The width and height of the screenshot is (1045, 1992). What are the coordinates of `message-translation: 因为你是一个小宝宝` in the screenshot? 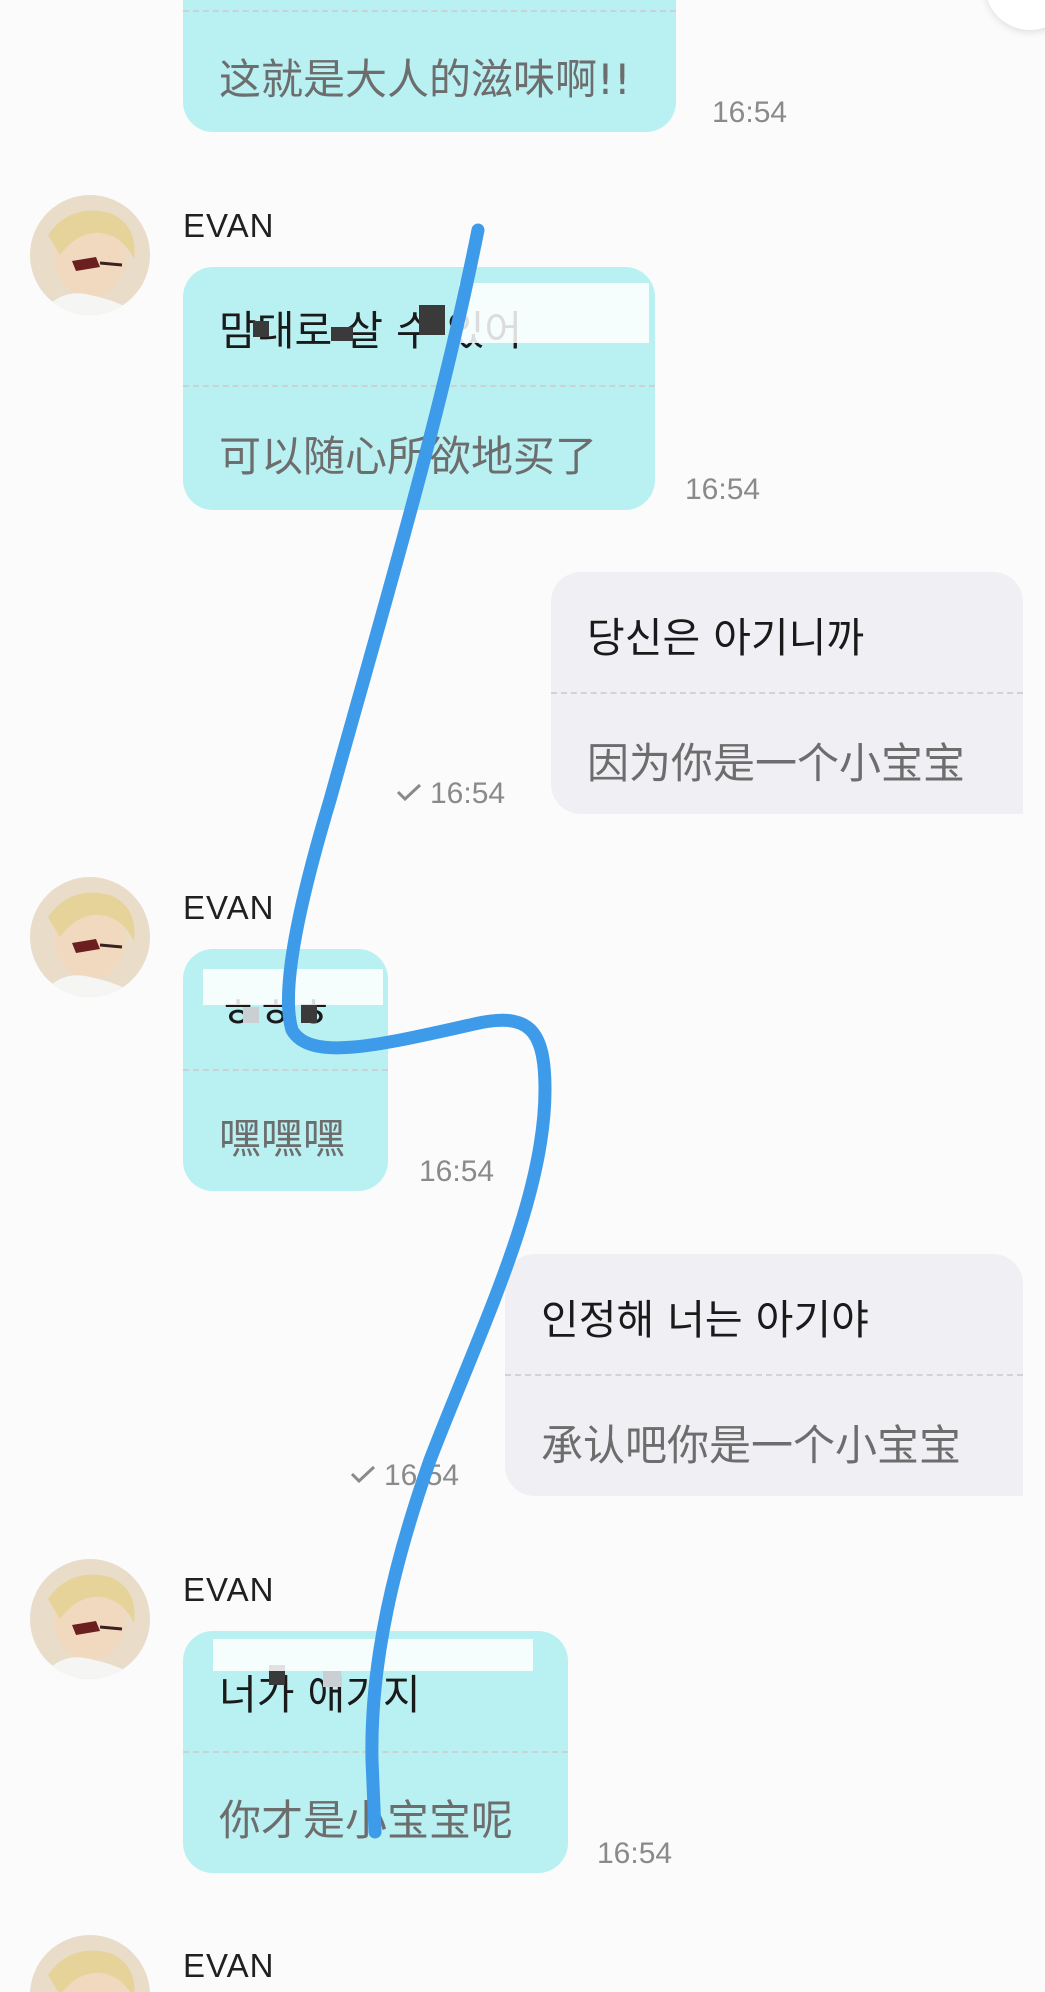 It's located at (776, 763).